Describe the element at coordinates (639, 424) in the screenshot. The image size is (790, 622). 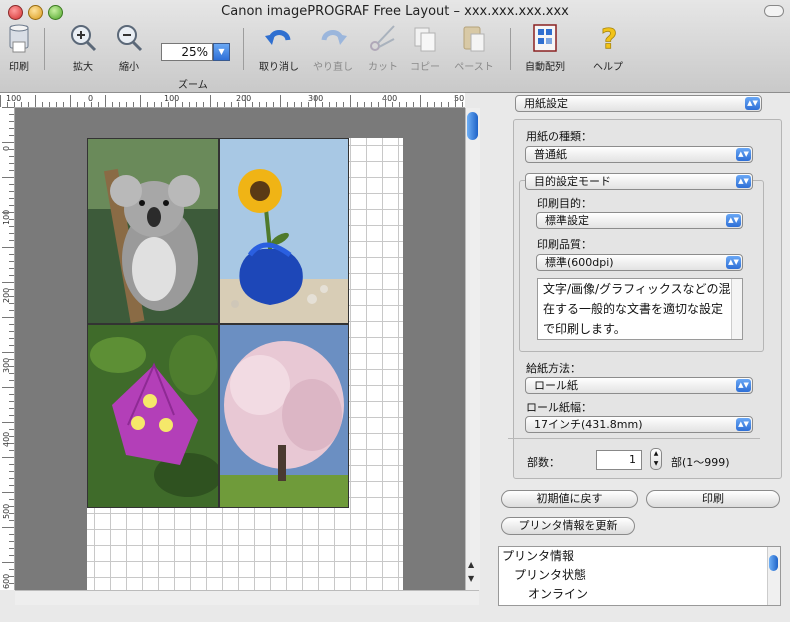
I see `roll-width-select: 17インチ(431.8mm) ▲▼` at that location.